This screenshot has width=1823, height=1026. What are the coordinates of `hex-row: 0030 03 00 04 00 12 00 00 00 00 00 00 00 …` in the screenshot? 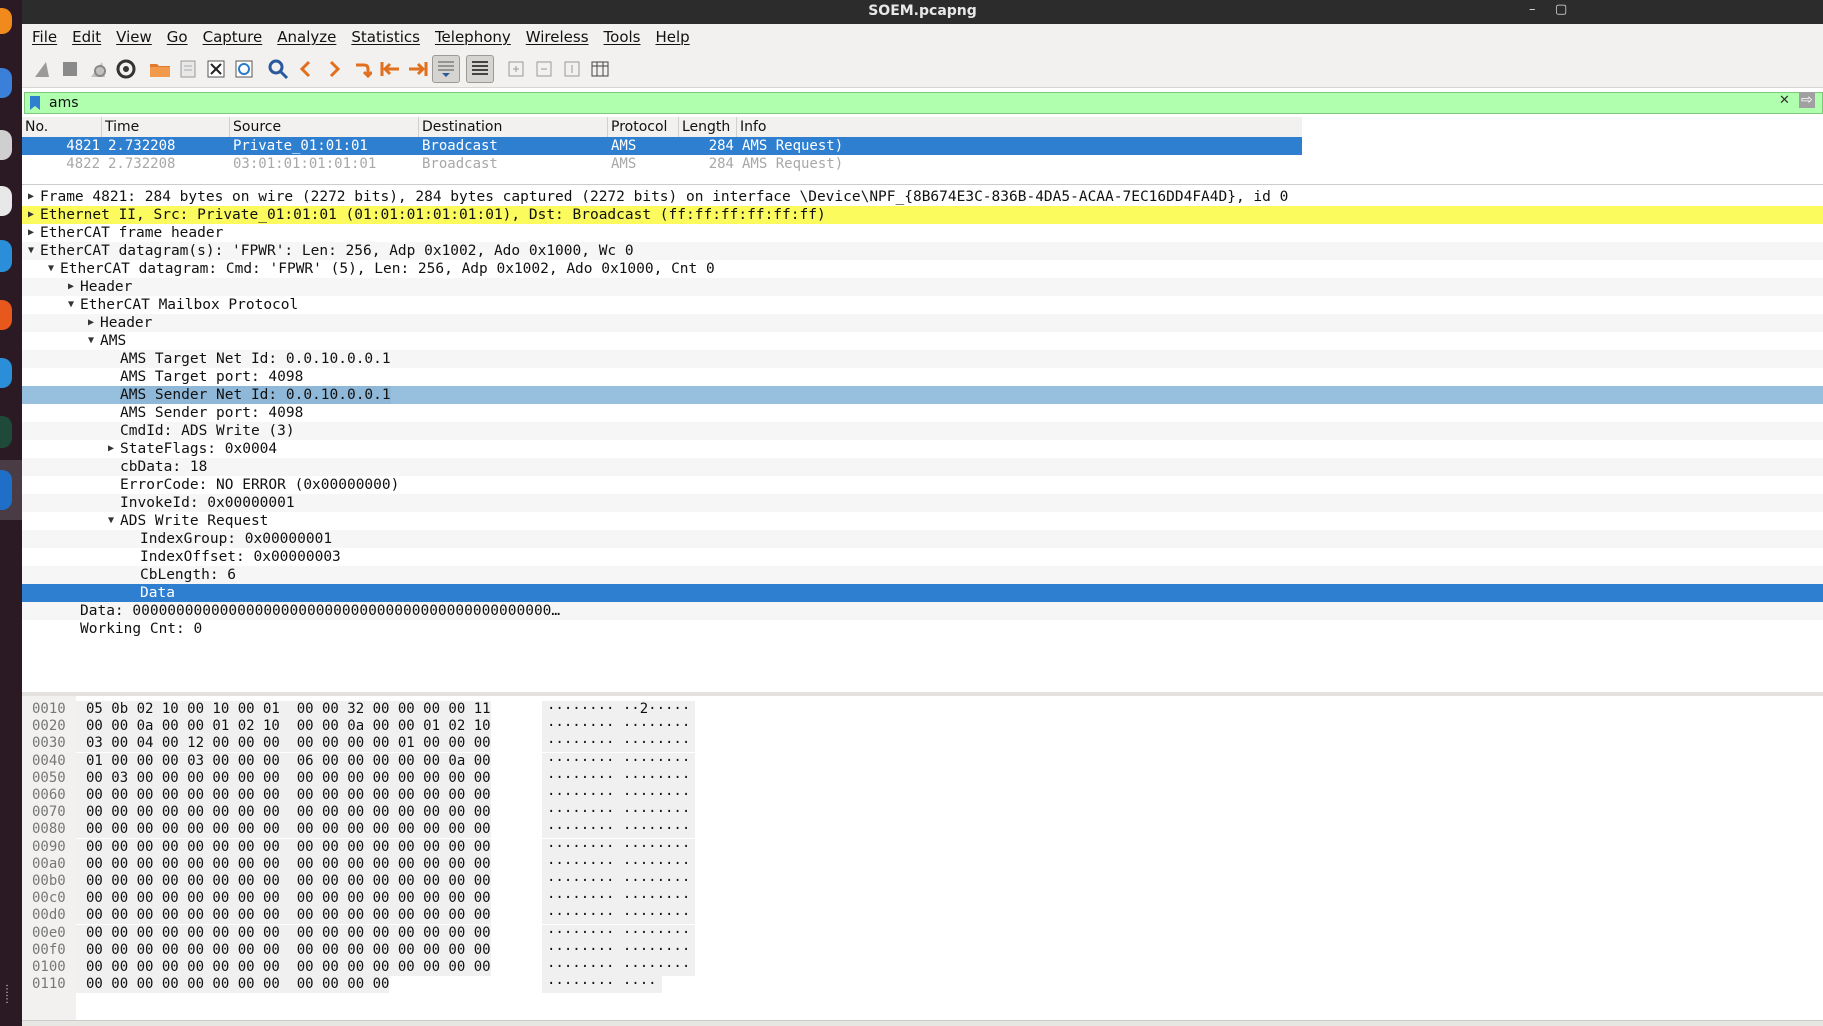 It's located at (922, 743).